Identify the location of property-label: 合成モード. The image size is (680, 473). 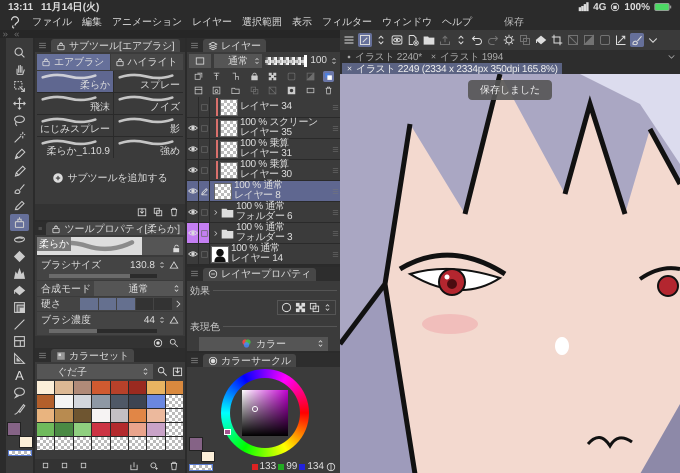
(66, 289).